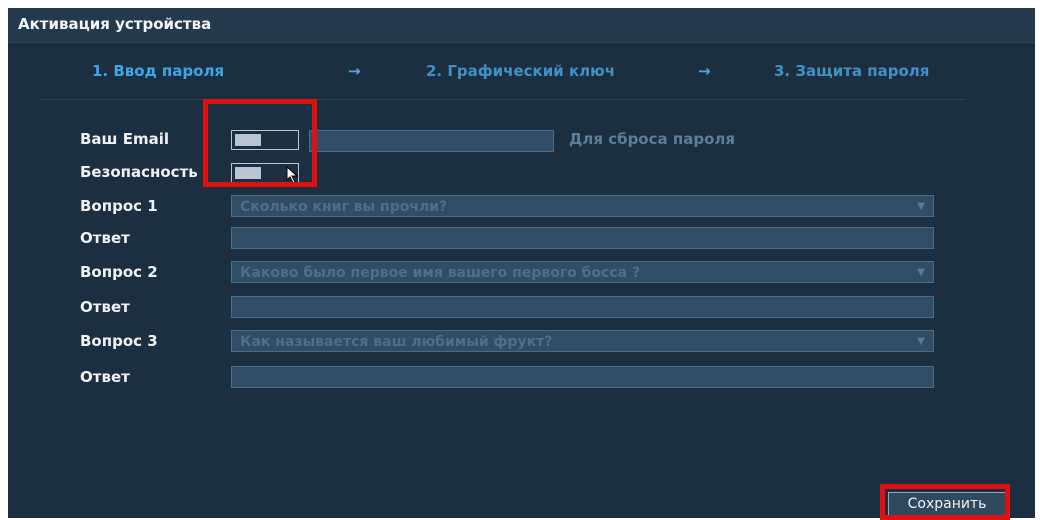 This screenshot has width=1040, height=520. What do you see at coordinates (431, 141) in the screenshot?
I see `email-input` at bounding box center [431, 141].